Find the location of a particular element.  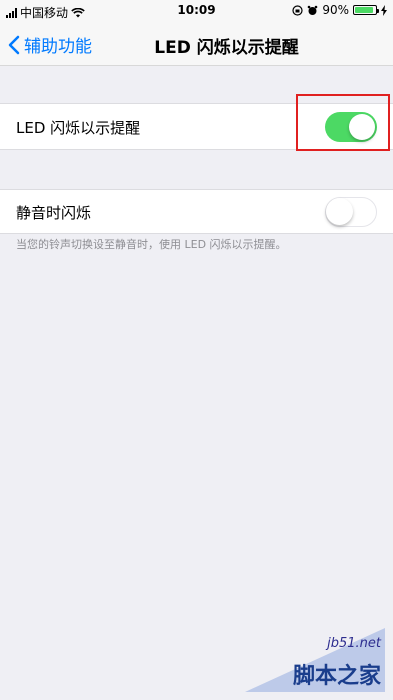

battery-percent: 90% is located at coordinates (335, 10).